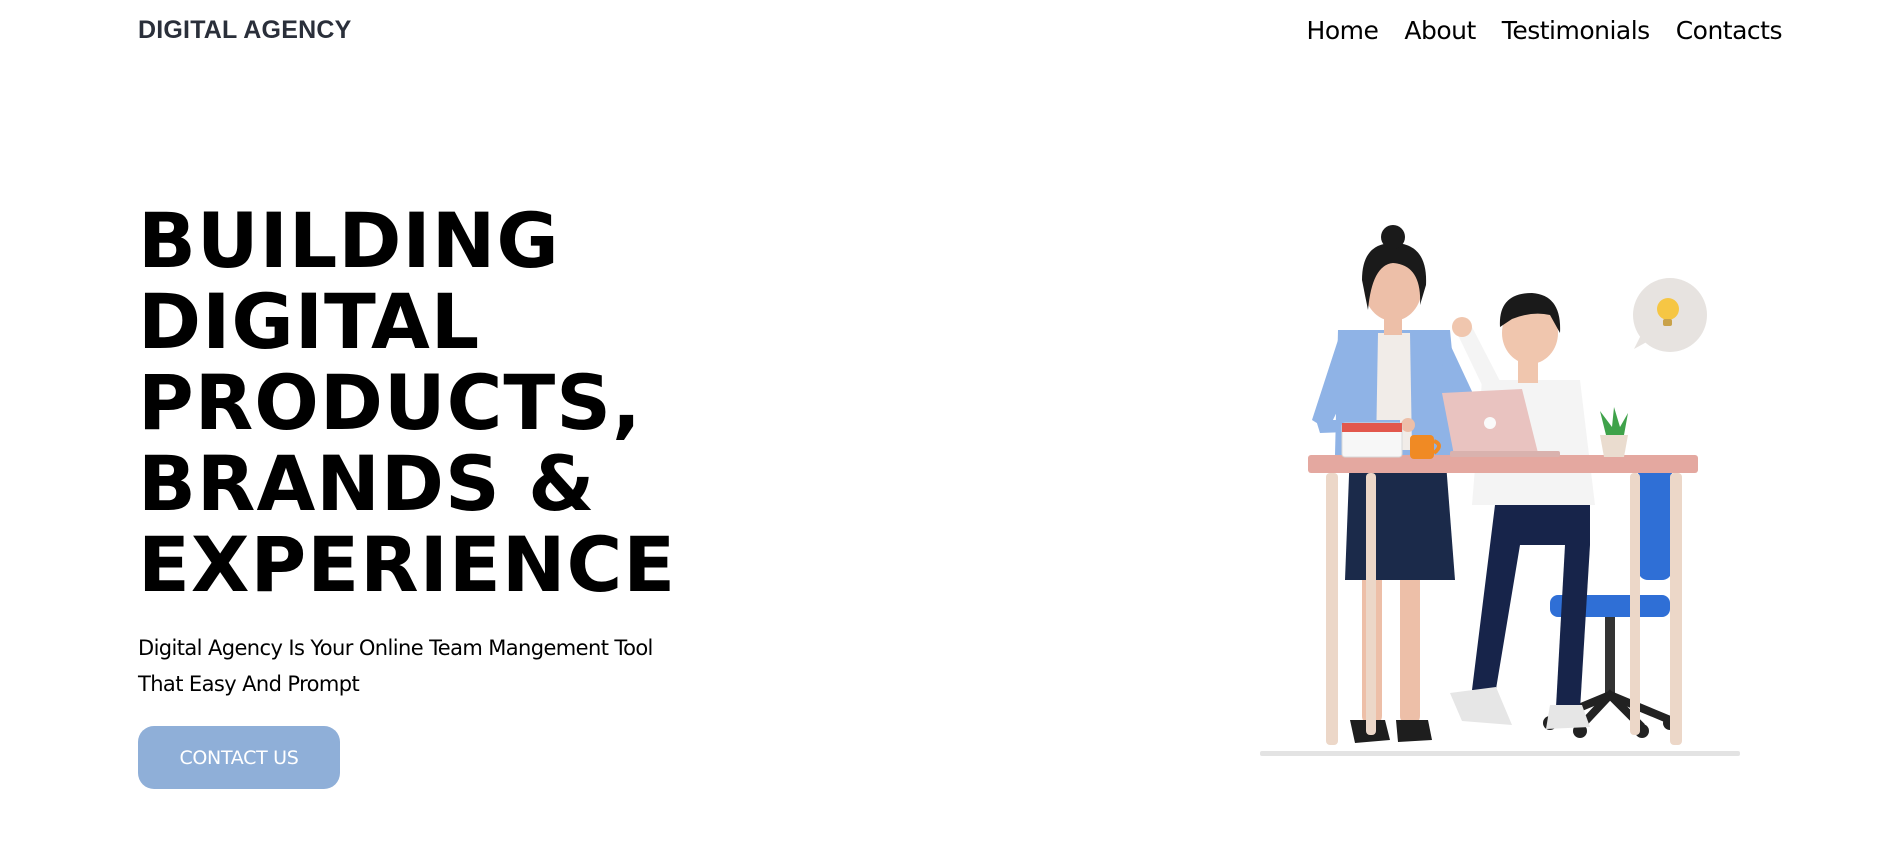  What do you see at coordinates (1729, 30) in the screenshot?
I see `nav-contacts: Contacts` at bounding box center [1729, 30].